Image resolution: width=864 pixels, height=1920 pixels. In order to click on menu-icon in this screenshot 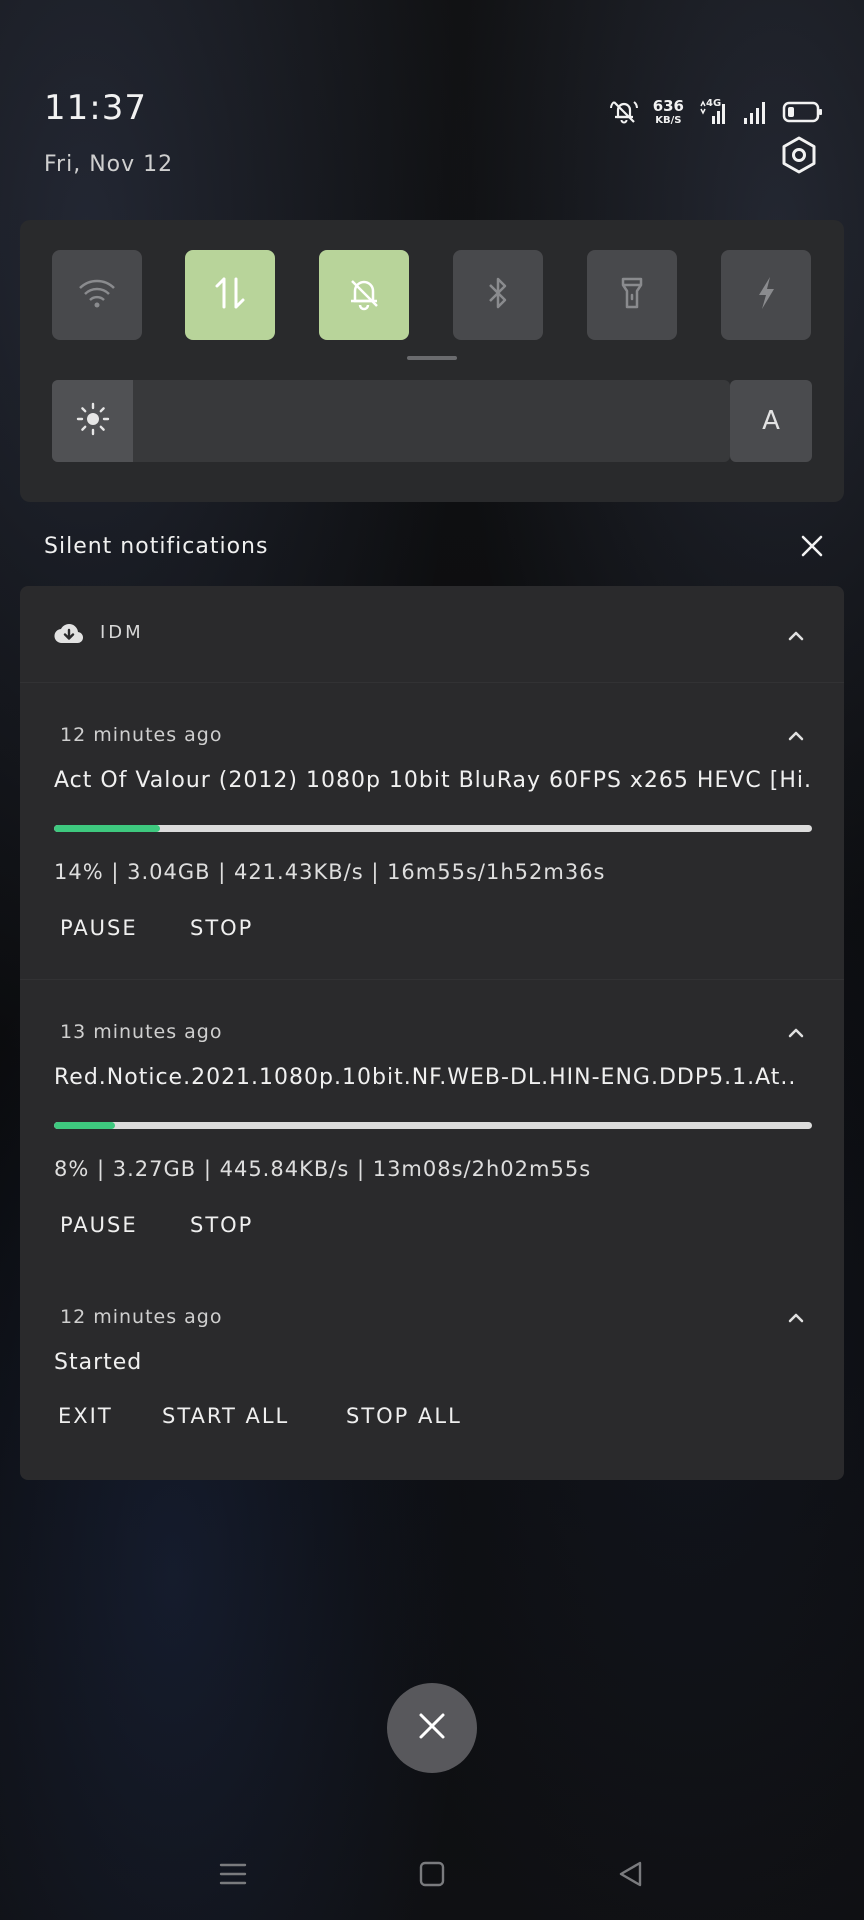, I will do `click(233, 1876)`.